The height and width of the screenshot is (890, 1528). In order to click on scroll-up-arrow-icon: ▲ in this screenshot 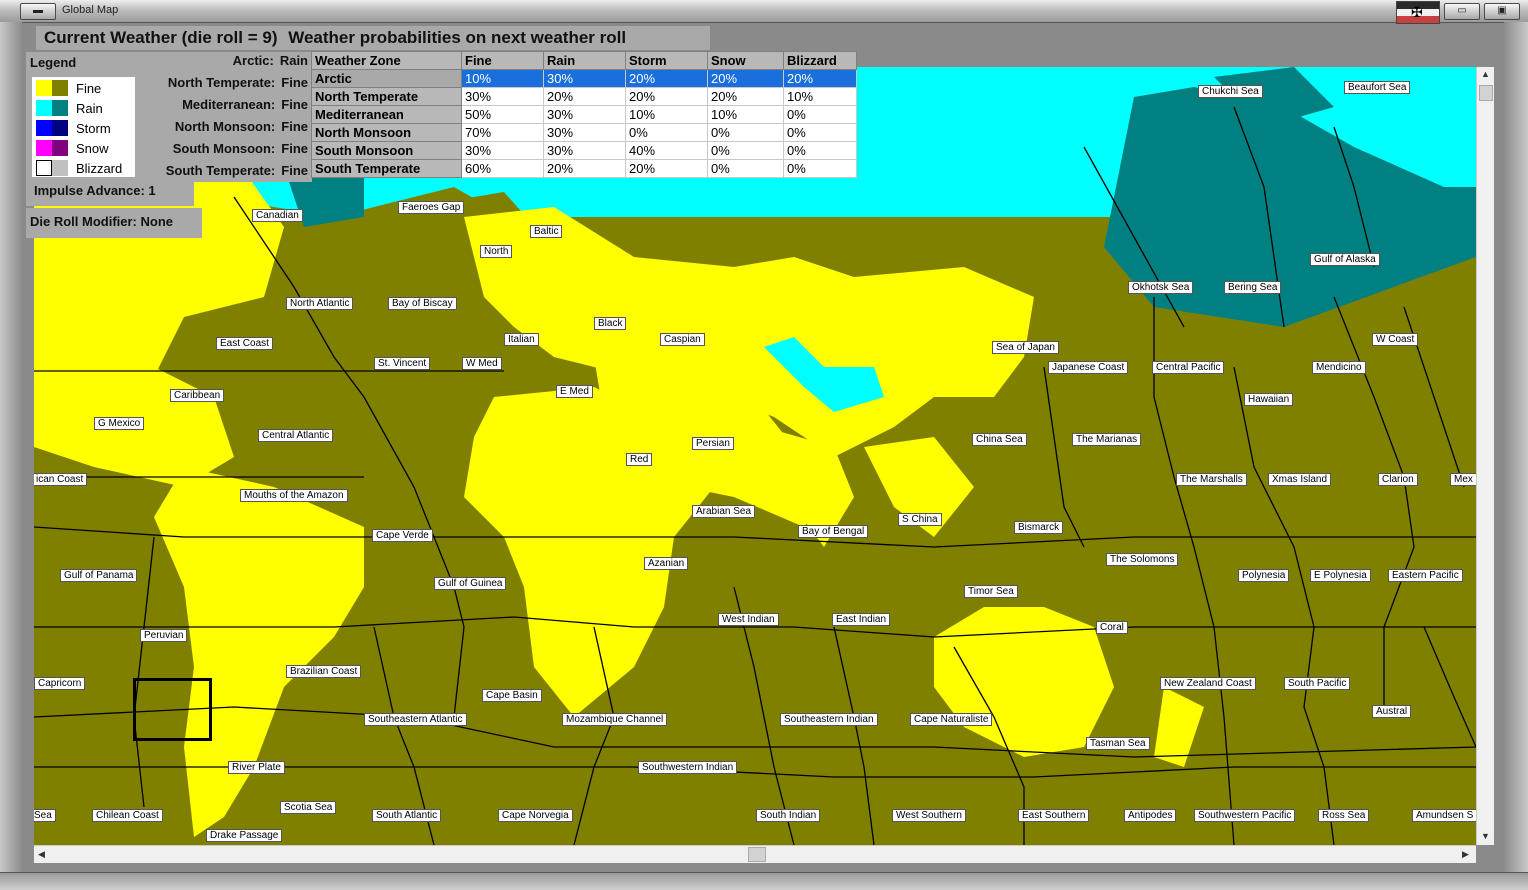, I will do `click(1485, 74)`.